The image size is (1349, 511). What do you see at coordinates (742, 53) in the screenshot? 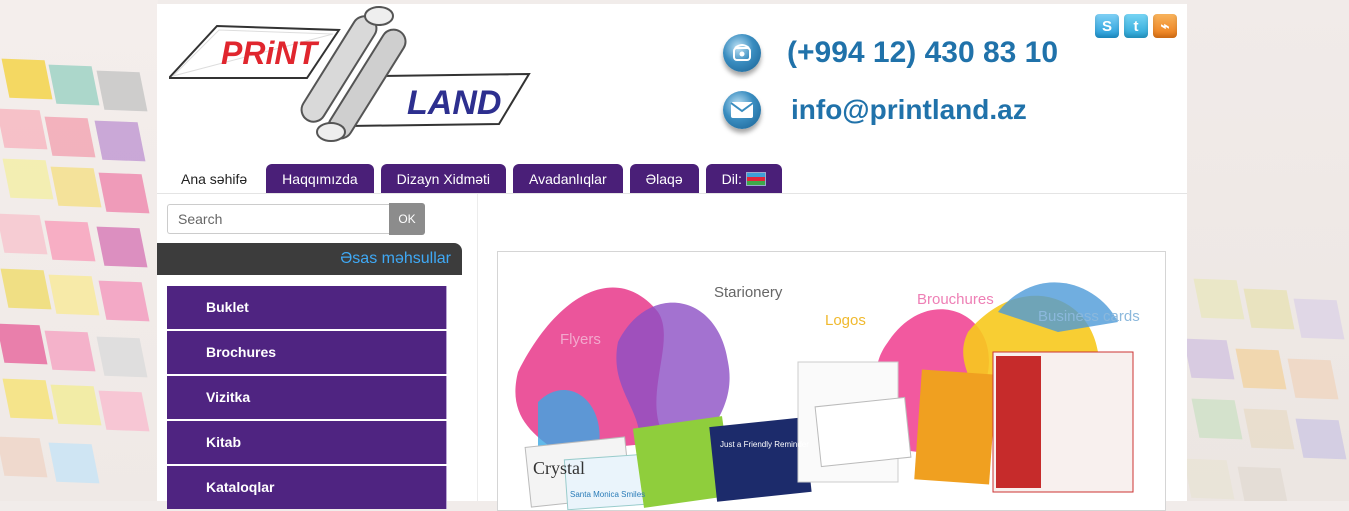
I see `phone-icon` at bounding box center [742, 53].